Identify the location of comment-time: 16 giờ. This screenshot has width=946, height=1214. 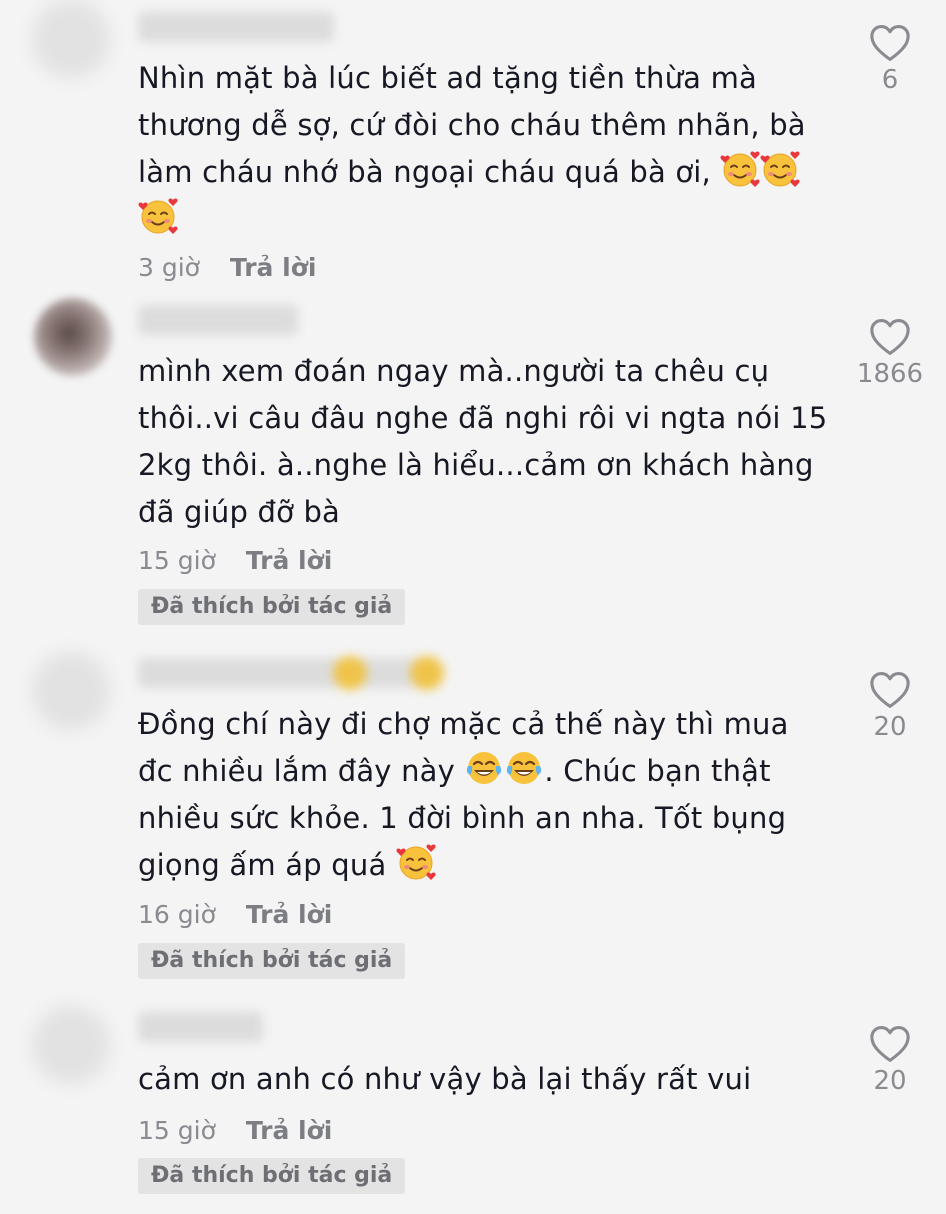
(177, 914).